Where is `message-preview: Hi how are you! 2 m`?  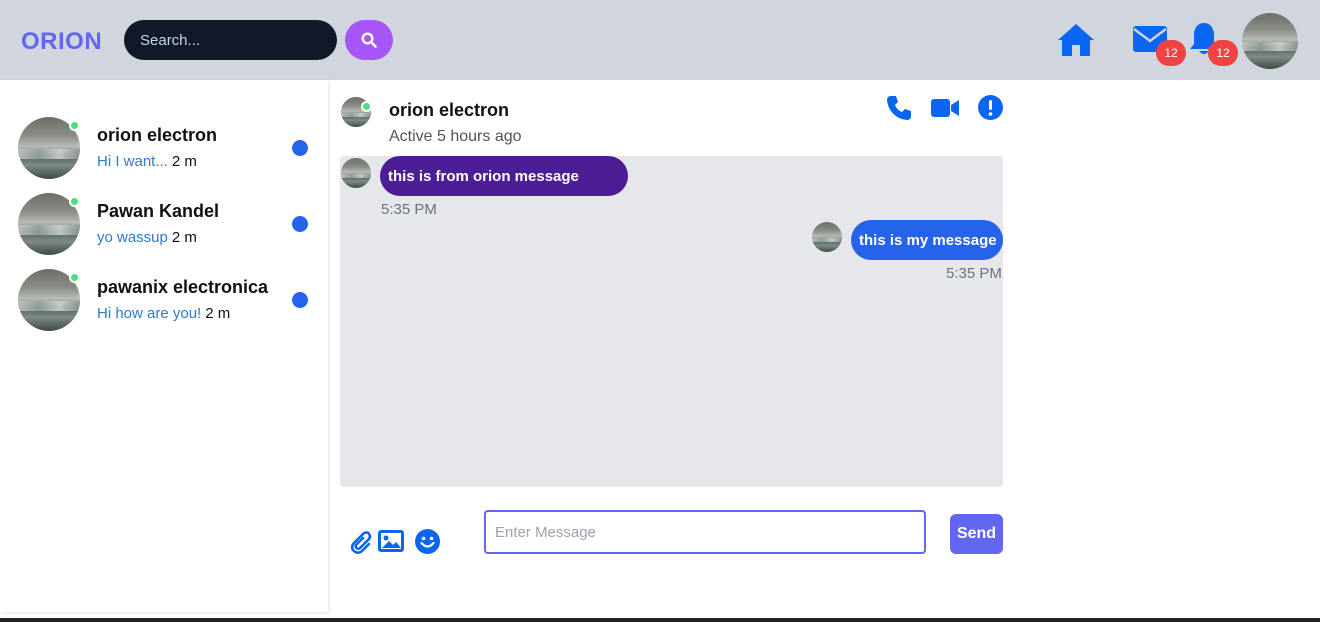 message-preview: Hi how are you! 2 m is located at coordinates (164, 313).